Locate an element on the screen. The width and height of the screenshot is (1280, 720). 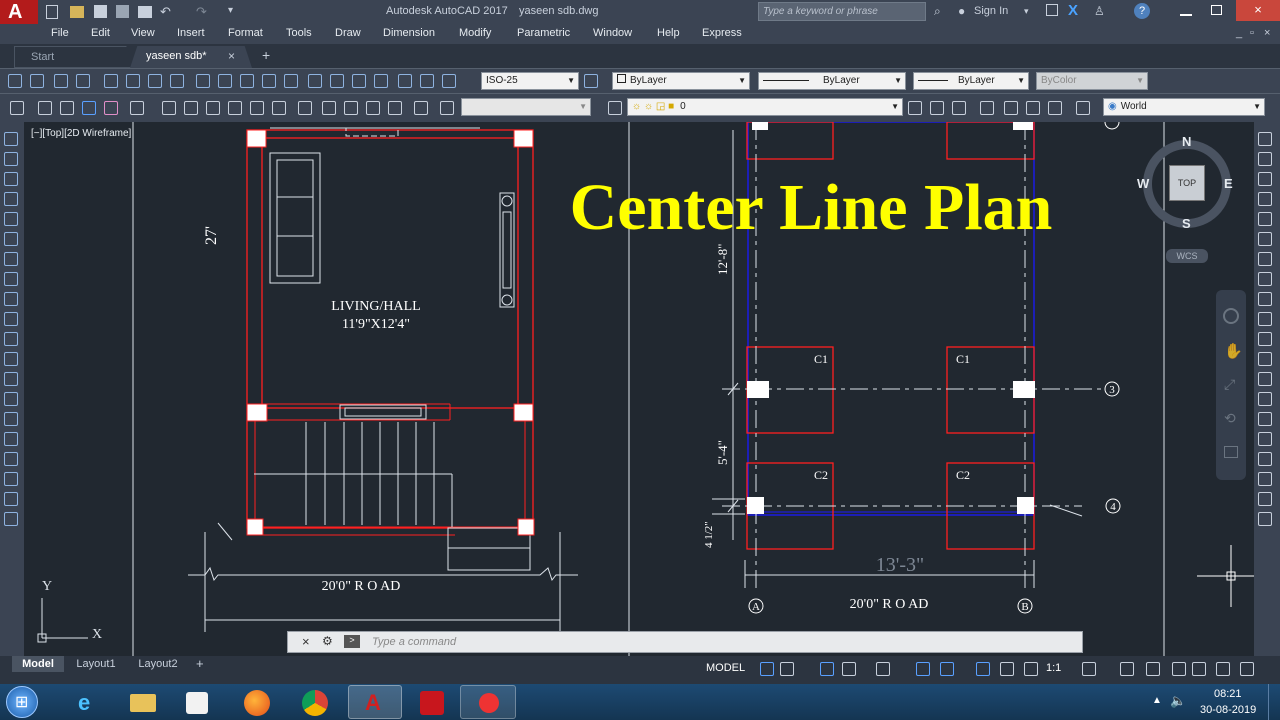
clean-screen-icon is located at coordinates (1223, 669).